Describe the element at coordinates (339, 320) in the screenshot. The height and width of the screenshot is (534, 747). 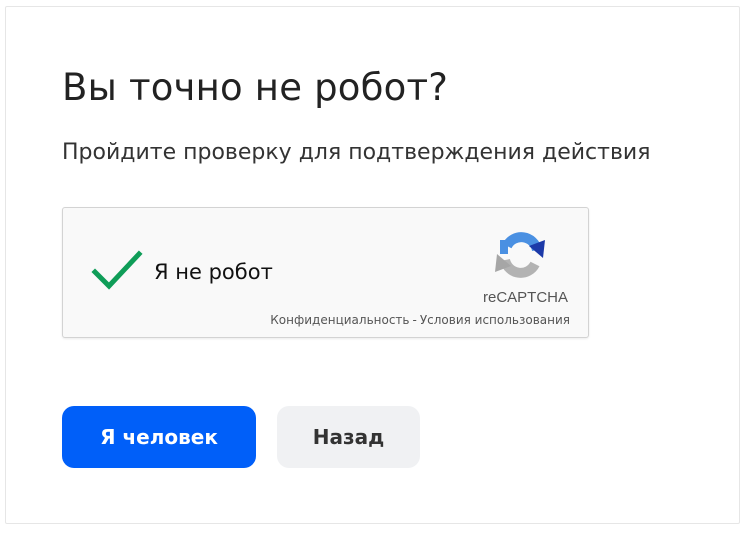
I see `privacy-link: Конфиденциальность` at that location.